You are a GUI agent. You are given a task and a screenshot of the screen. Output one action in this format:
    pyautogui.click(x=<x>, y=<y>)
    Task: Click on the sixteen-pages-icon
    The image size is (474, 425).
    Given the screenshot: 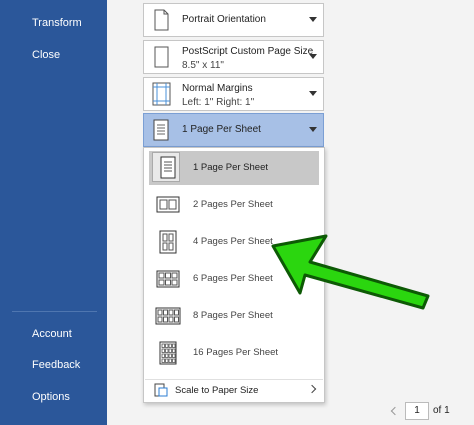 What is the action you would take?
    pyautogui.click(x=168, y=353)
    